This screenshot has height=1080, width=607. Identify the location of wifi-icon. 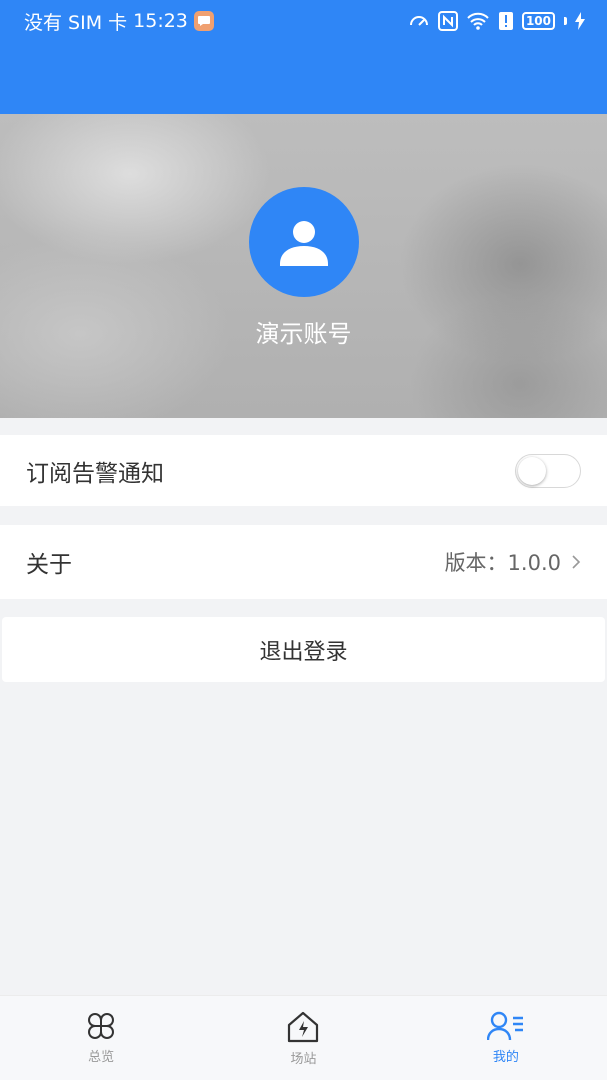
(478, 21).